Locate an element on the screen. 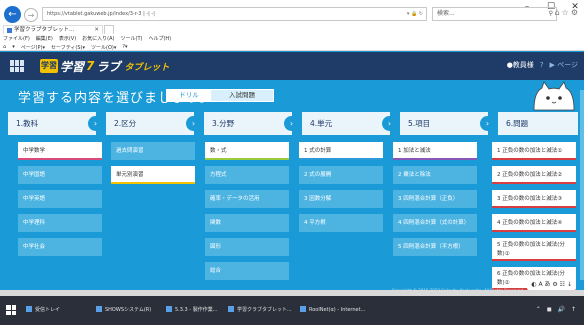  mode-toggle: ドリル 入試問題 is located at coordinates (220, 95).